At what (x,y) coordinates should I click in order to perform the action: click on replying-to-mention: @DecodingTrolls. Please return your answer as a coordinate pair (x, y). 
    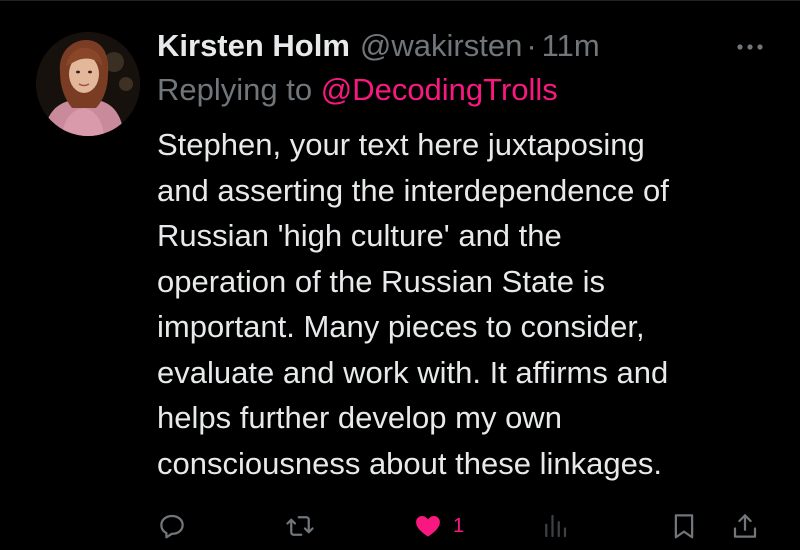
    Looking at the image, I should click on (439, 89).